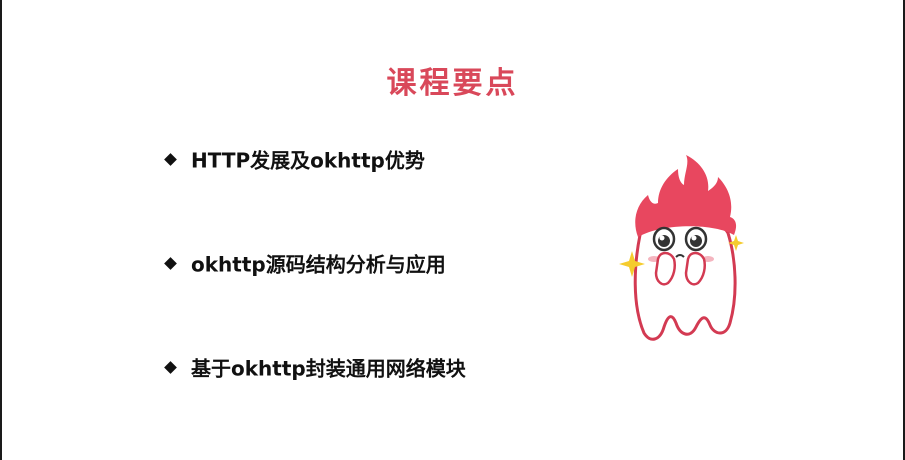 Image resolution: width=905 pixels, height=460 pixels. What do you see at coordinates (665, 268) in the screenshot?
I see `mascot-hands` at bounding box center [665, 268].